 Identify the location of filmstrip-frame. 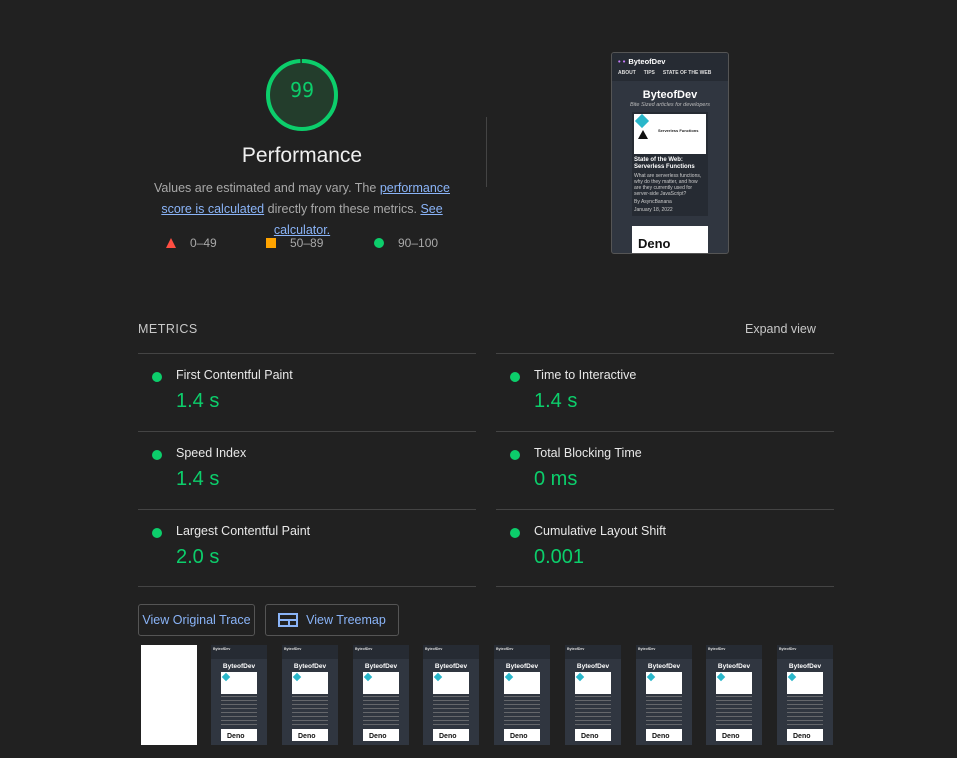
(169, 695).